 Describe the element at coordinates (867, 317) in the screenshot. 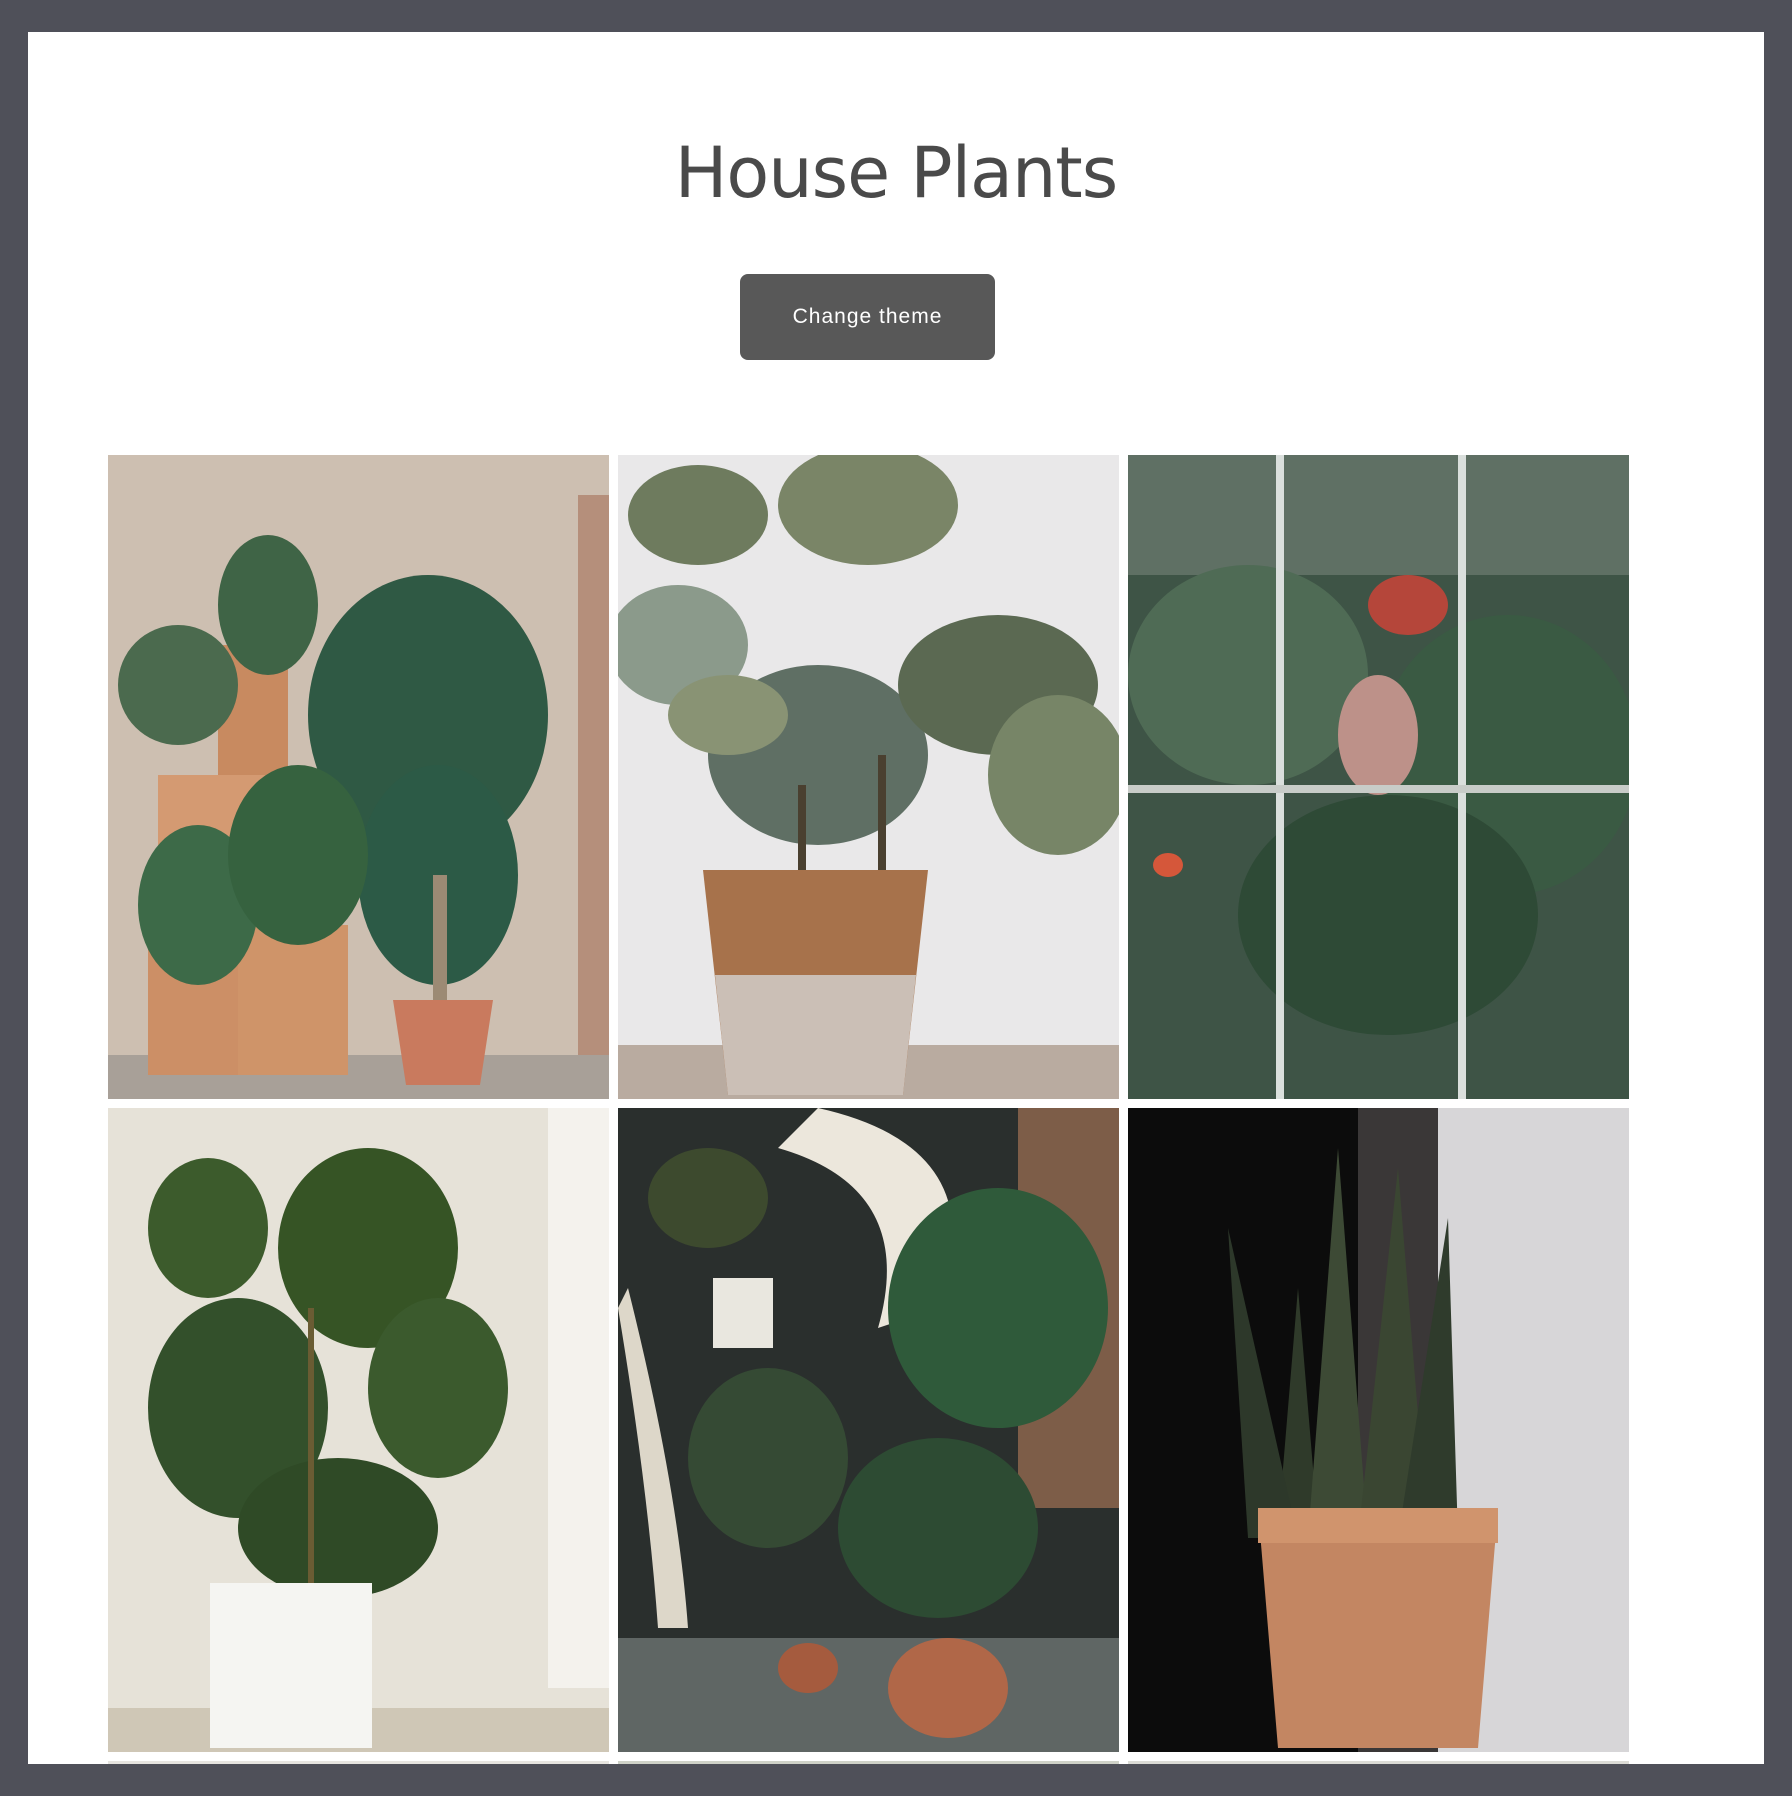

I see `change-theme-button: Change theme` at that location.